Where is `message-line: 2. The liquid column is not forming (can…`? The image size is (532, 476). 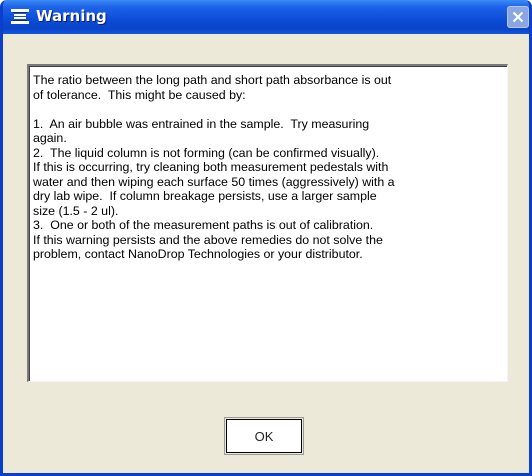 message-line: 2. The liquid column is not forming (can… is located at coordinates (206, 152).